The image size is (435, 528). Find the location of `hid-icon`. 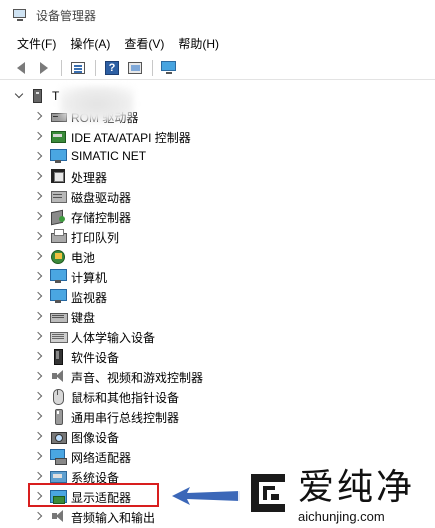

hid-icon is located at coordinates (59, 336).